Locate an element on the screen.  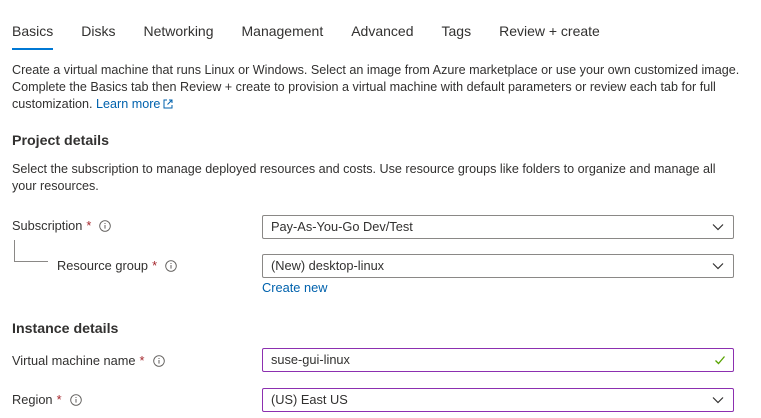
vm-name-label: Virtual machine name * is located at coordinates (88, 360).